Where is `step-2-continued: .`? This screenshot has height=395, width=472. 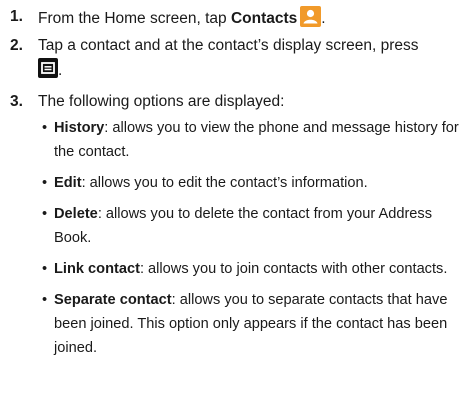
step-2-continued: . is located at coordinates (138, 70).